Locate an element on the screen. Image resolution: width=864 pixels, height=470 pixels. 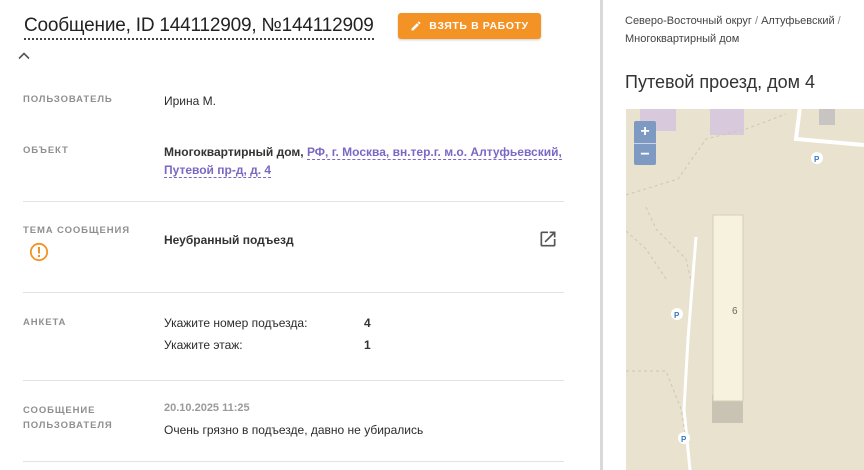
breadcrumb-item: Алтуфьевский is located at coordinates (798, 21).